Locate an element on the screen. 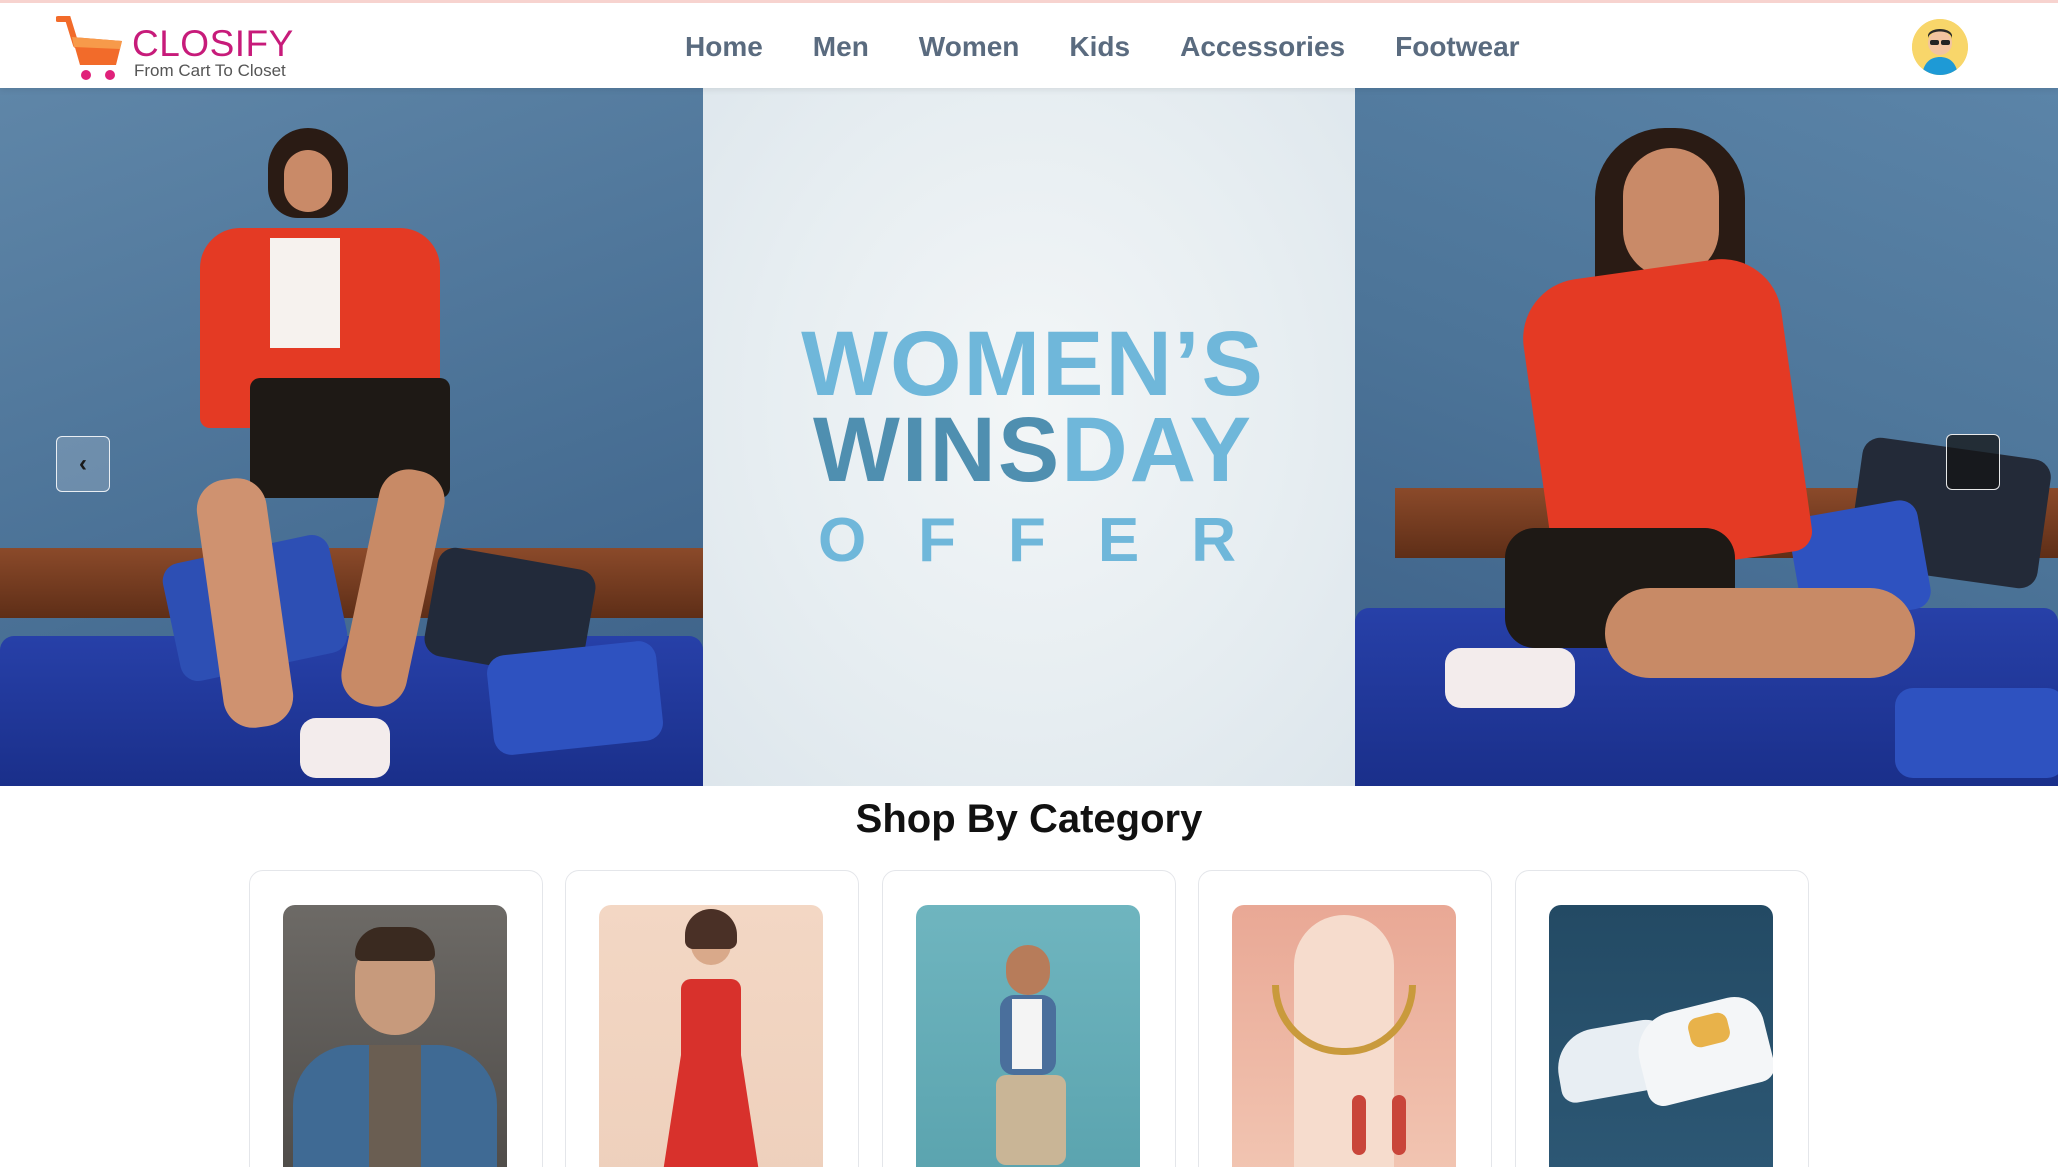 The width and height of the screenshot is (2058, 1167). model-tee is located at coordinates (1027, 1034).